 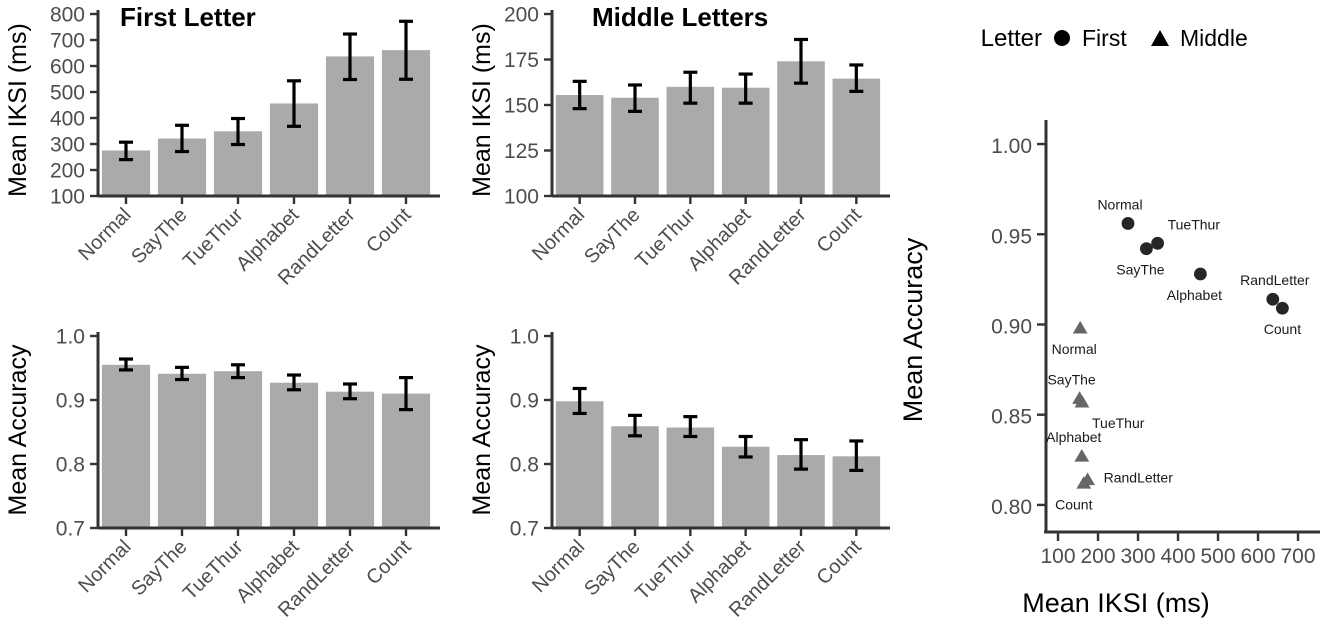 I want to click on x-tick-label: 700, so click(x=1297, y=556).